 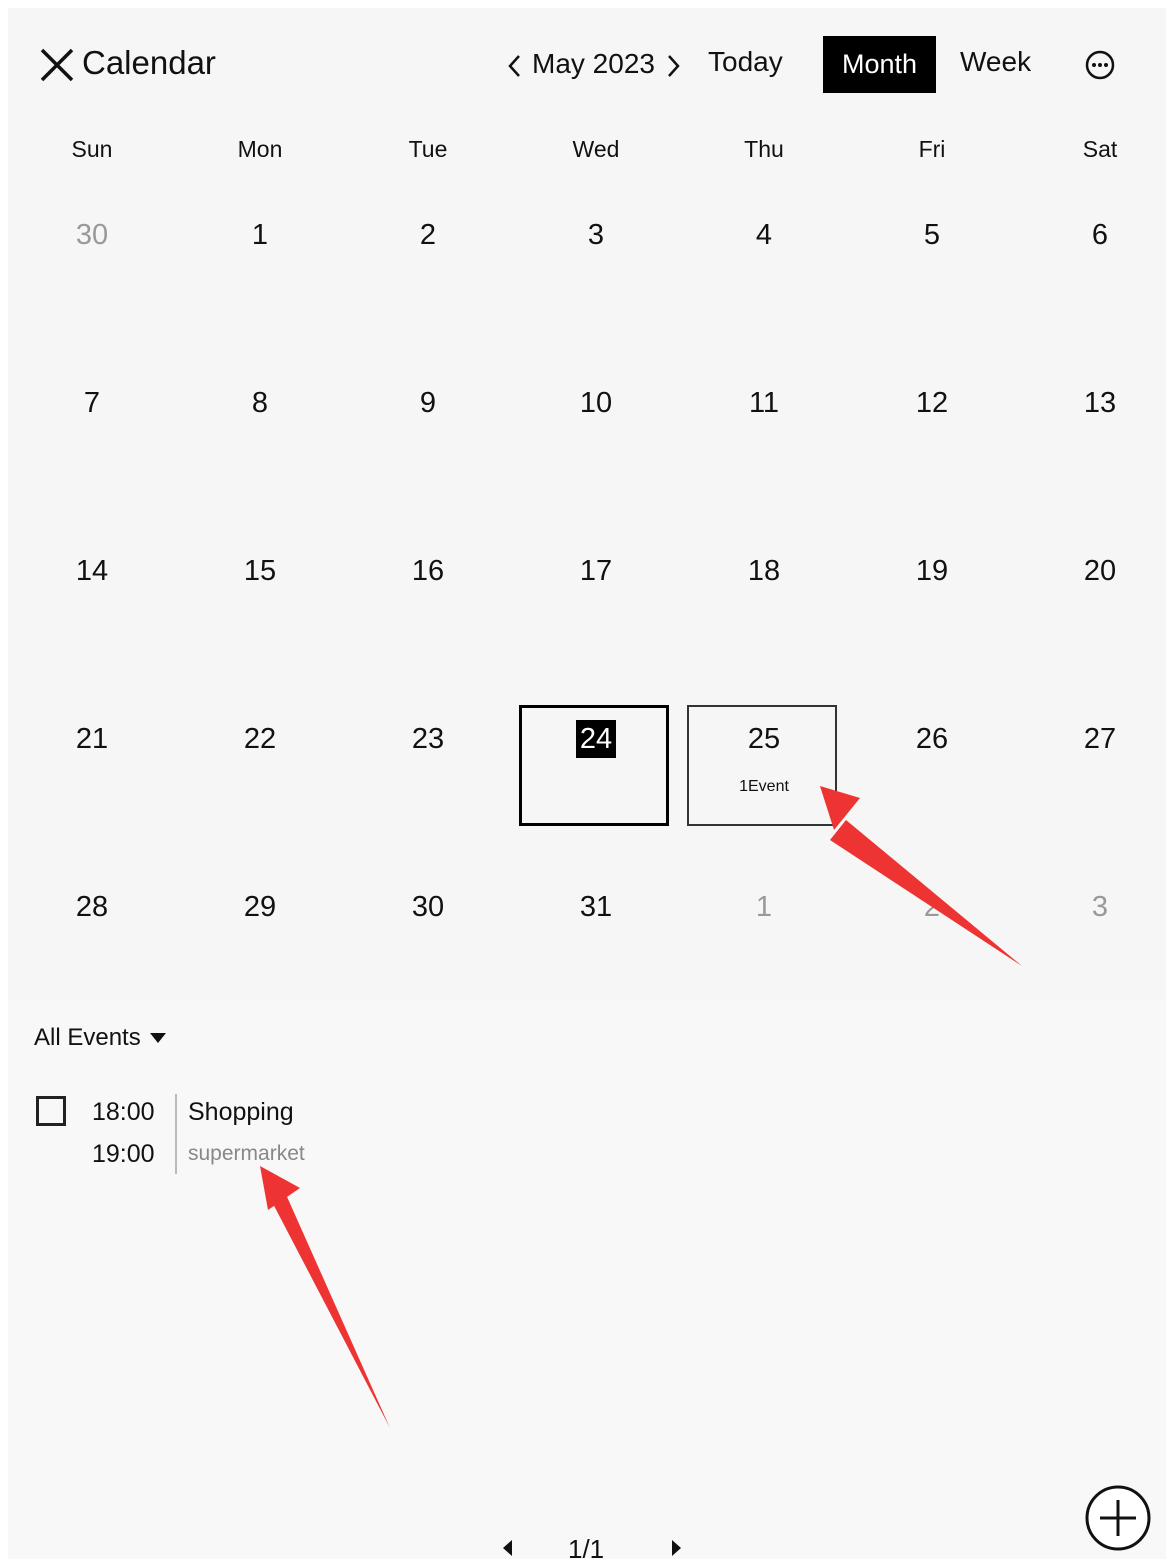 What do you see at coordinates (596, 766) in the screenshot?
I see `calendar-day: 24` at bounding box center [596, 766].